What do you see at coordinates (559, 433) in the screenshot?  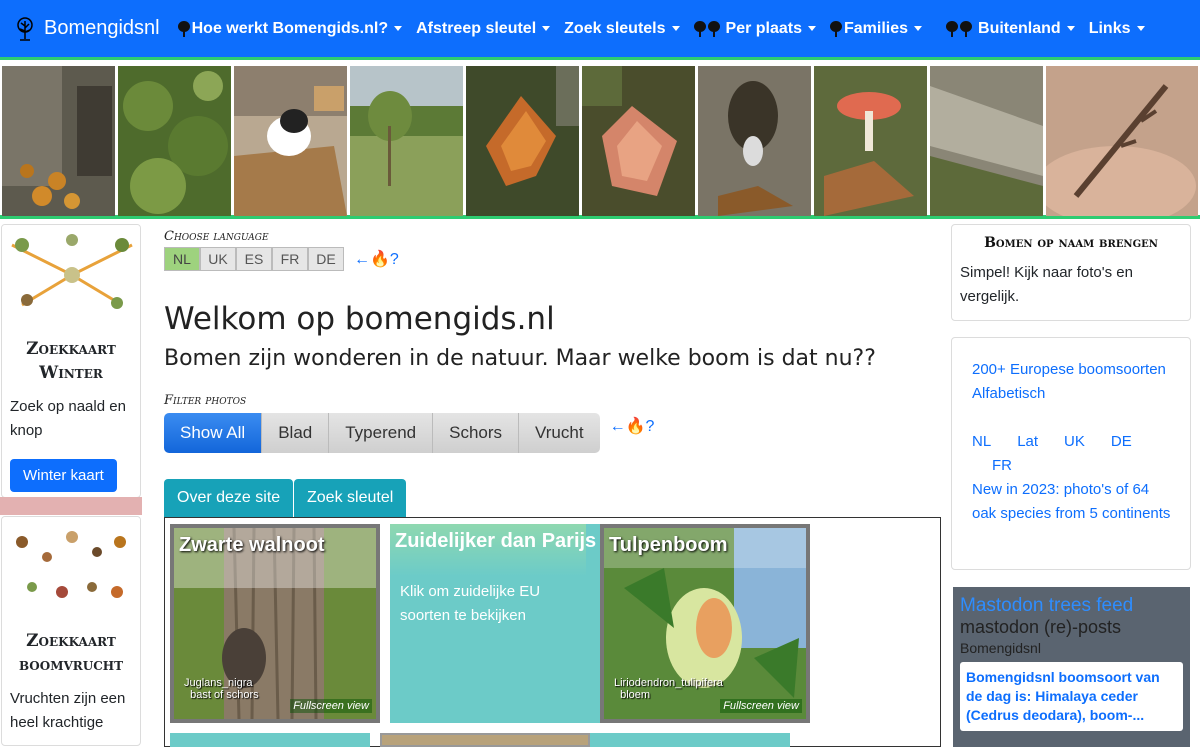 I see `filter-vrucht: Vrucht` at bounding box center [559, 433].